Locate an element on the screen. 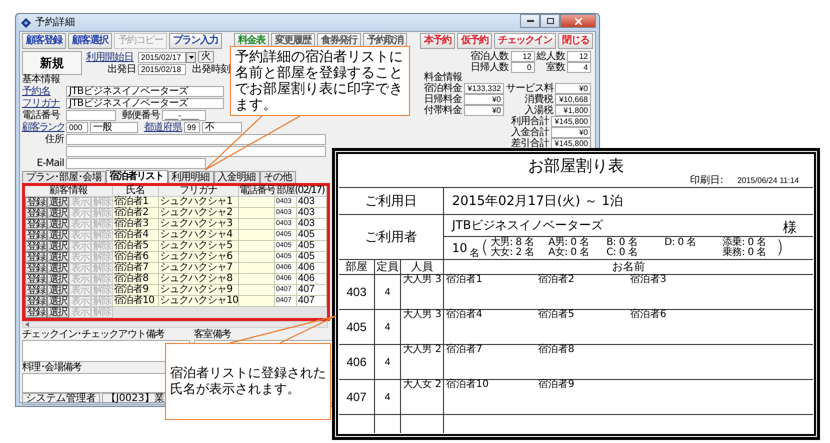 Image resolution: width=830 pixels, height=443 pixels. text-field: ___-____ is located at coordinates (184, 115).